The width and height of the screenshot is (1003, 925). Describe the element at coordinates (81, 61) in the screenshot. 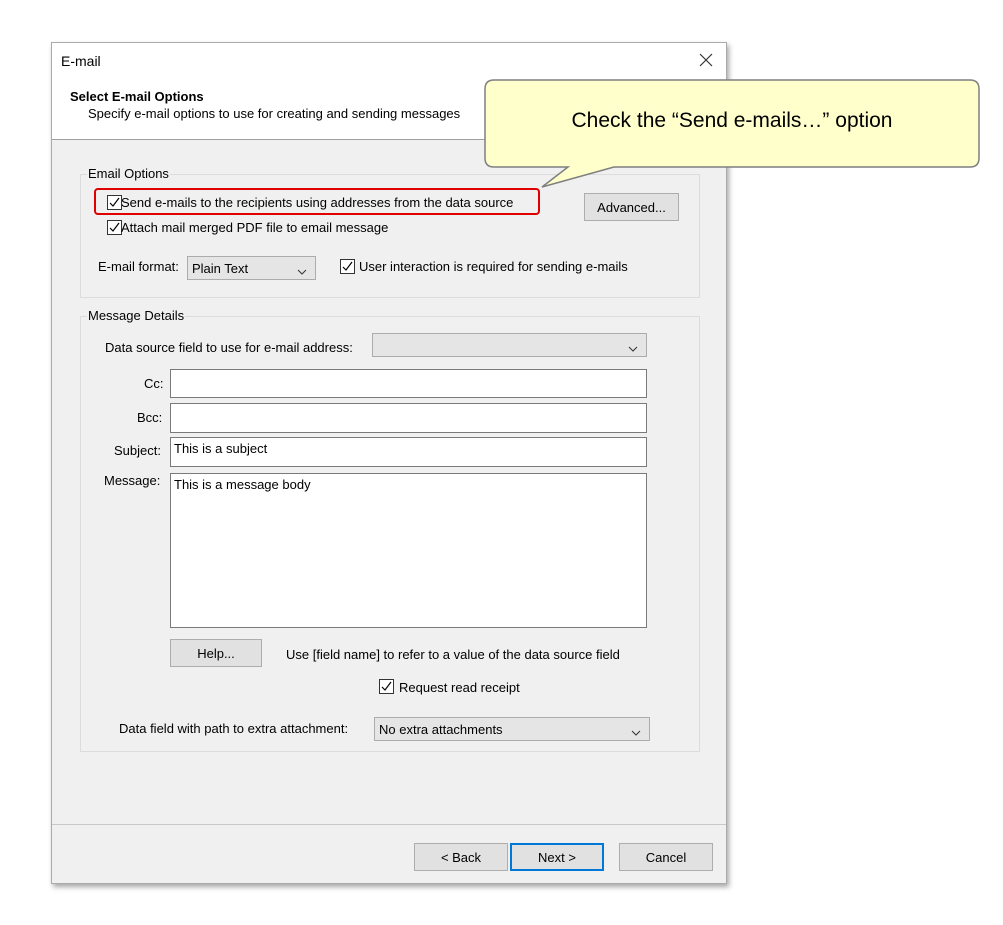

I see `window-title: E-mail` at that location.